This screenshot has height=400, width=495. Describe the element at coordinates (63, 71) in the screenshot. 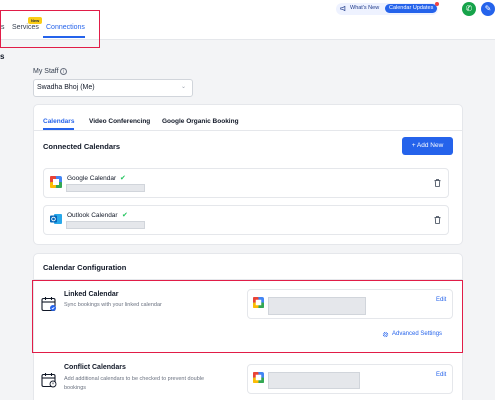

I see `info-icon: i` at that location.